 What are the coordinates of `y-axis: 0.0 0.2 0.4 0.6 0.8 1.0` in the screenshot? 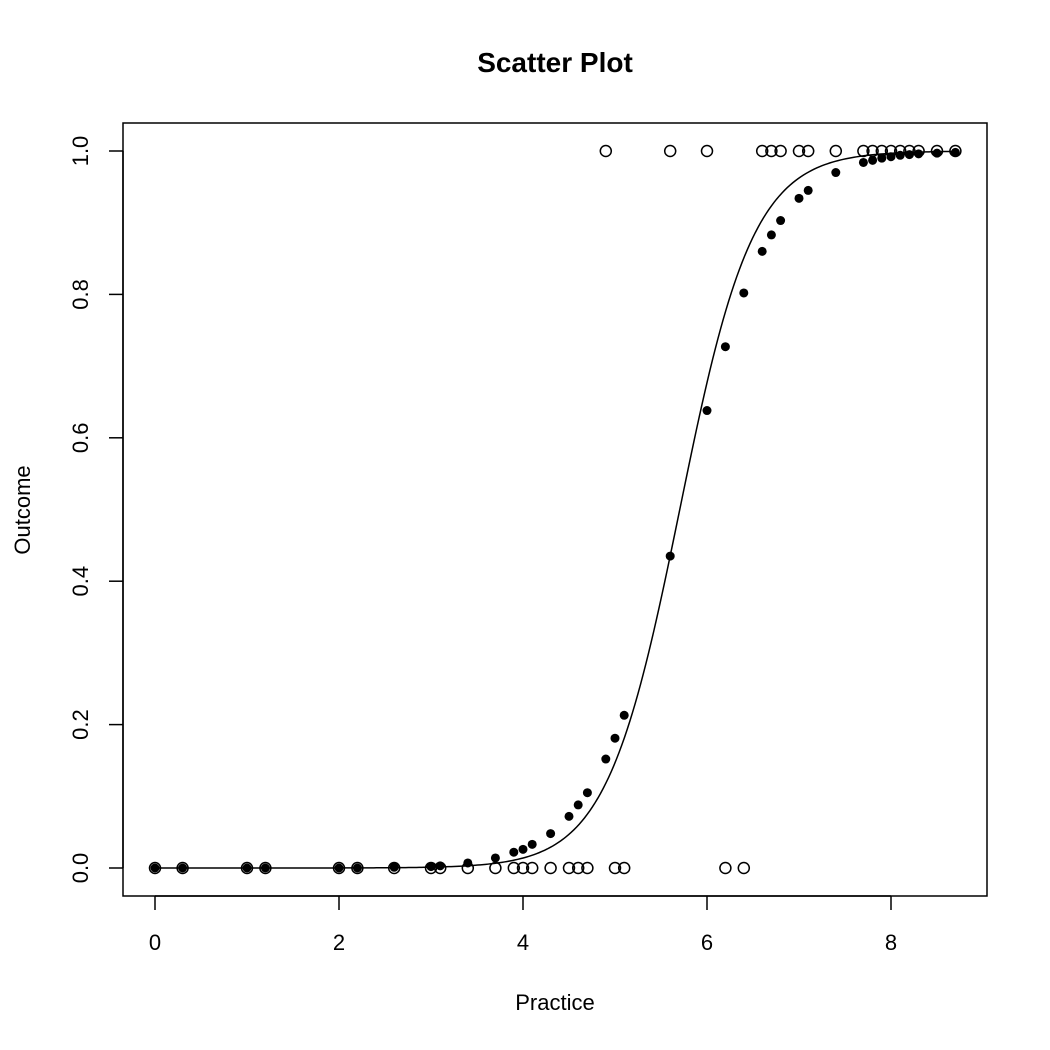 It's located at (96, 510).